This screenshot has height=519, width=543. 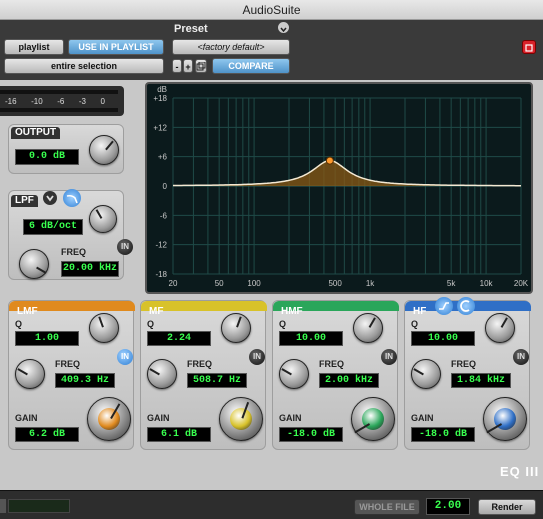 I want to click on lpf-label: LPF, so click(x=24, y=201).